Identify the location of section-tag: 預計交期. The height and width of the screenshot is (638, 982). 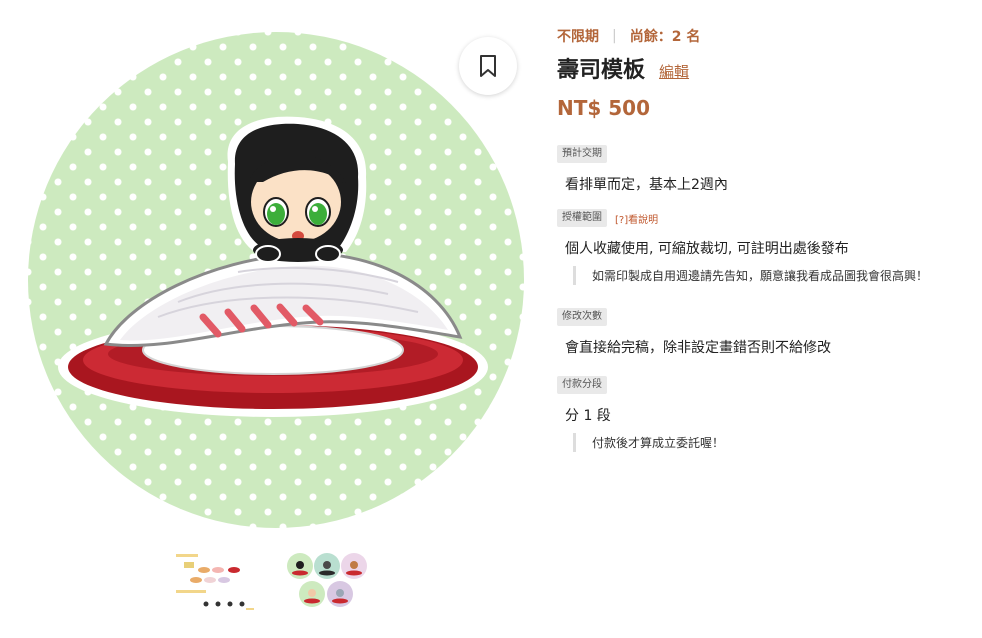
(582, 154).